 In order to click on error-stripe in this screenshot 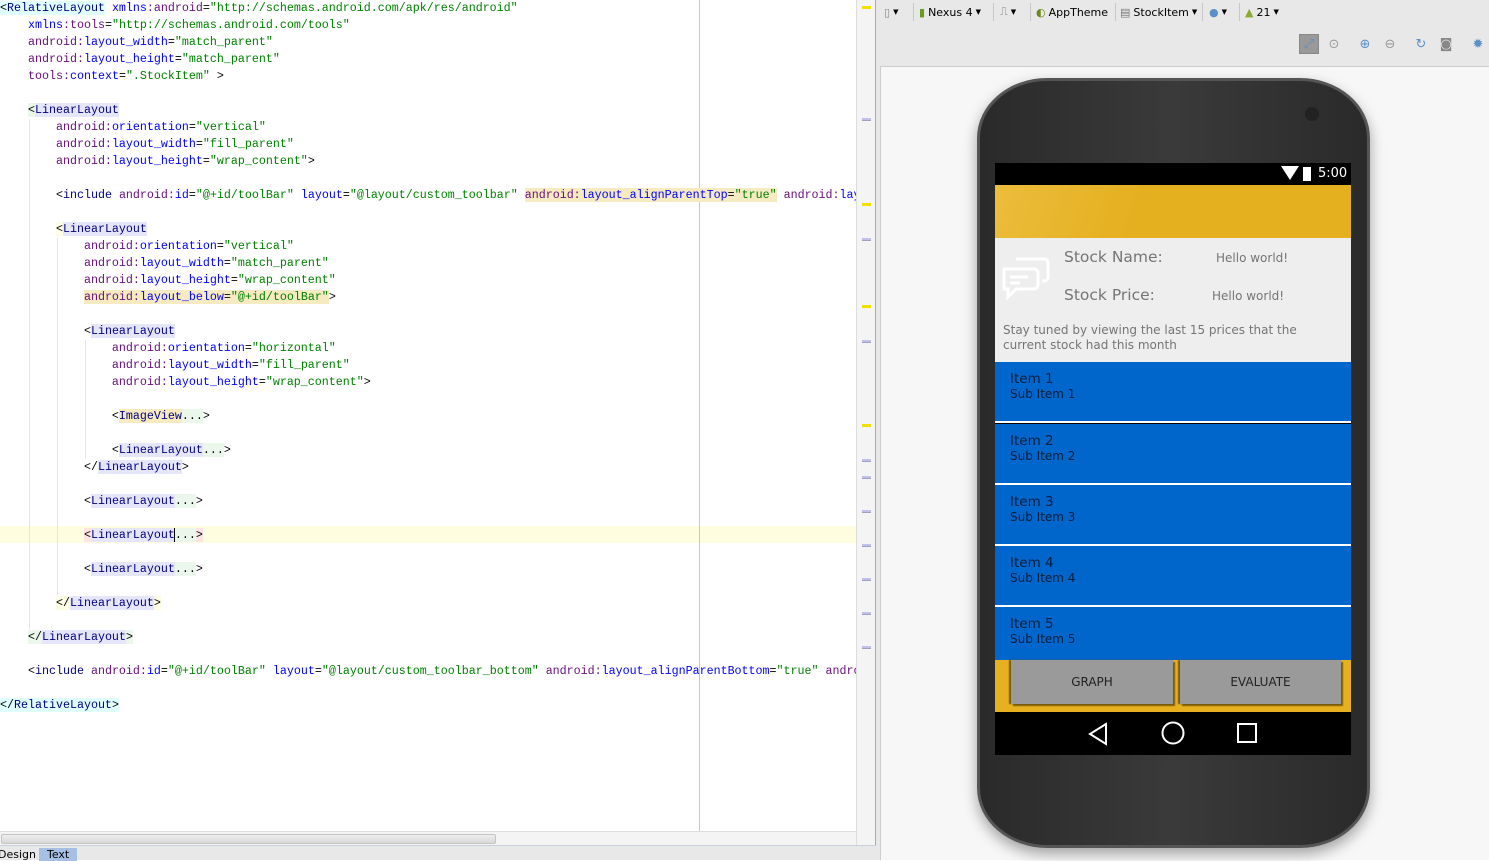, I will do `click(866, 422)`.